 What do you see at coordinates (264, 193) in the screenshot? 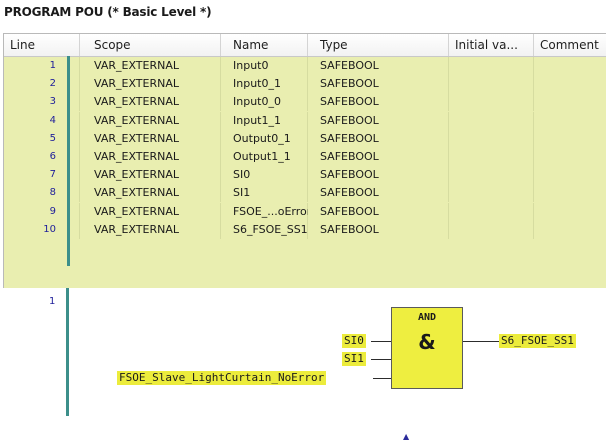
I see `cell-name: SI1` at bounding box center [264, 193].